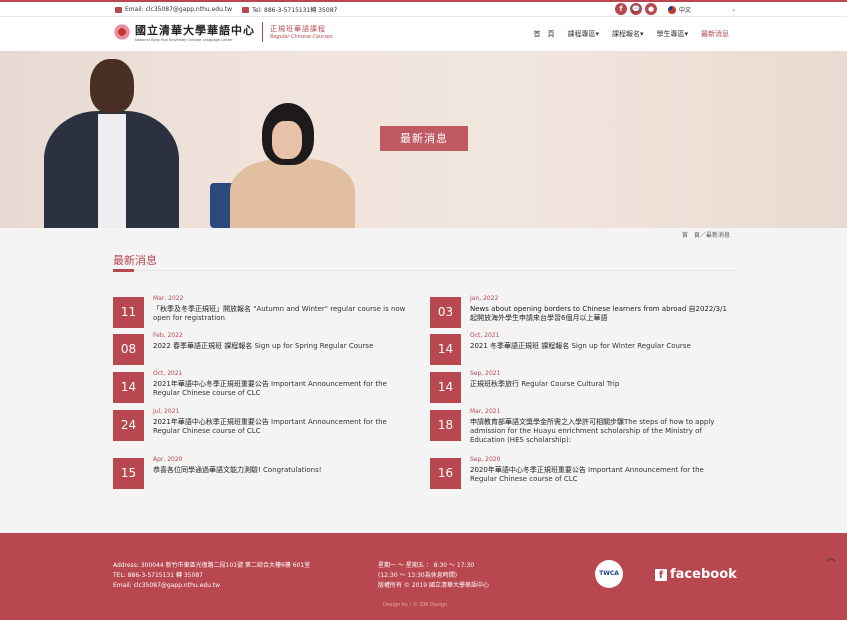  I want to click on logo-sub-cn: 正規班華語課程, so click(298, 29).